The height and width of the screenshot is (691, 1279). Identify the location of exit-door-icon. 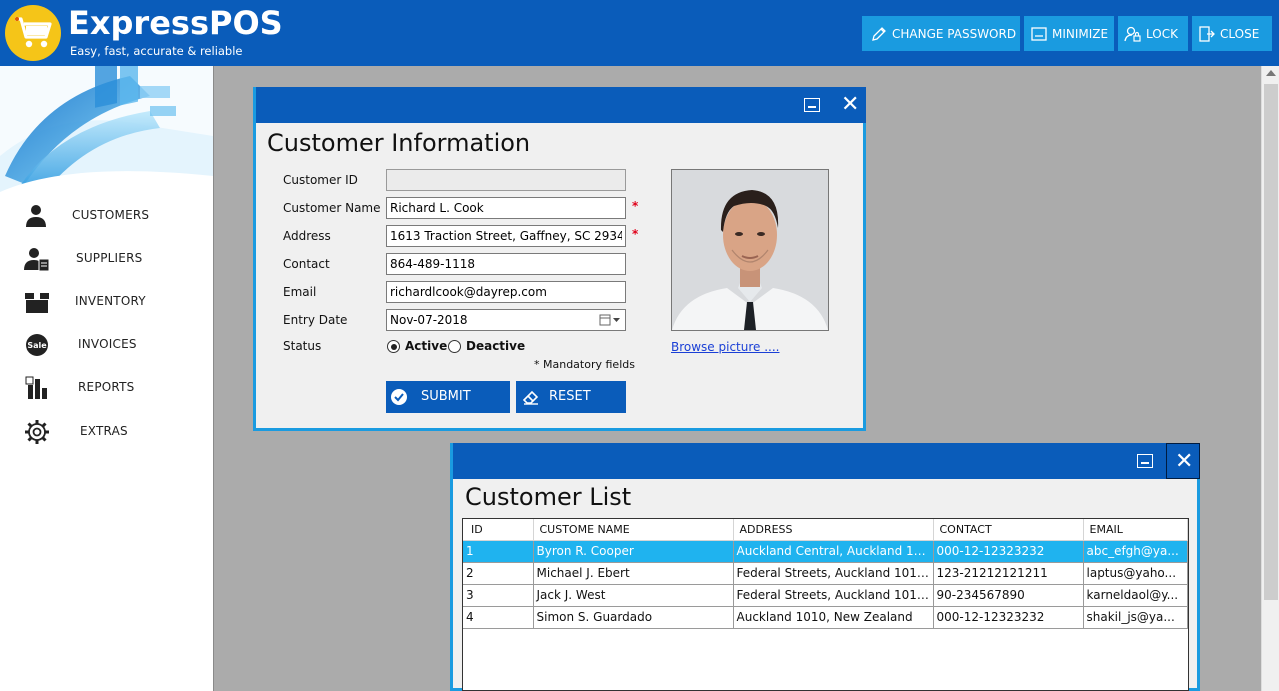
(1207, 33).